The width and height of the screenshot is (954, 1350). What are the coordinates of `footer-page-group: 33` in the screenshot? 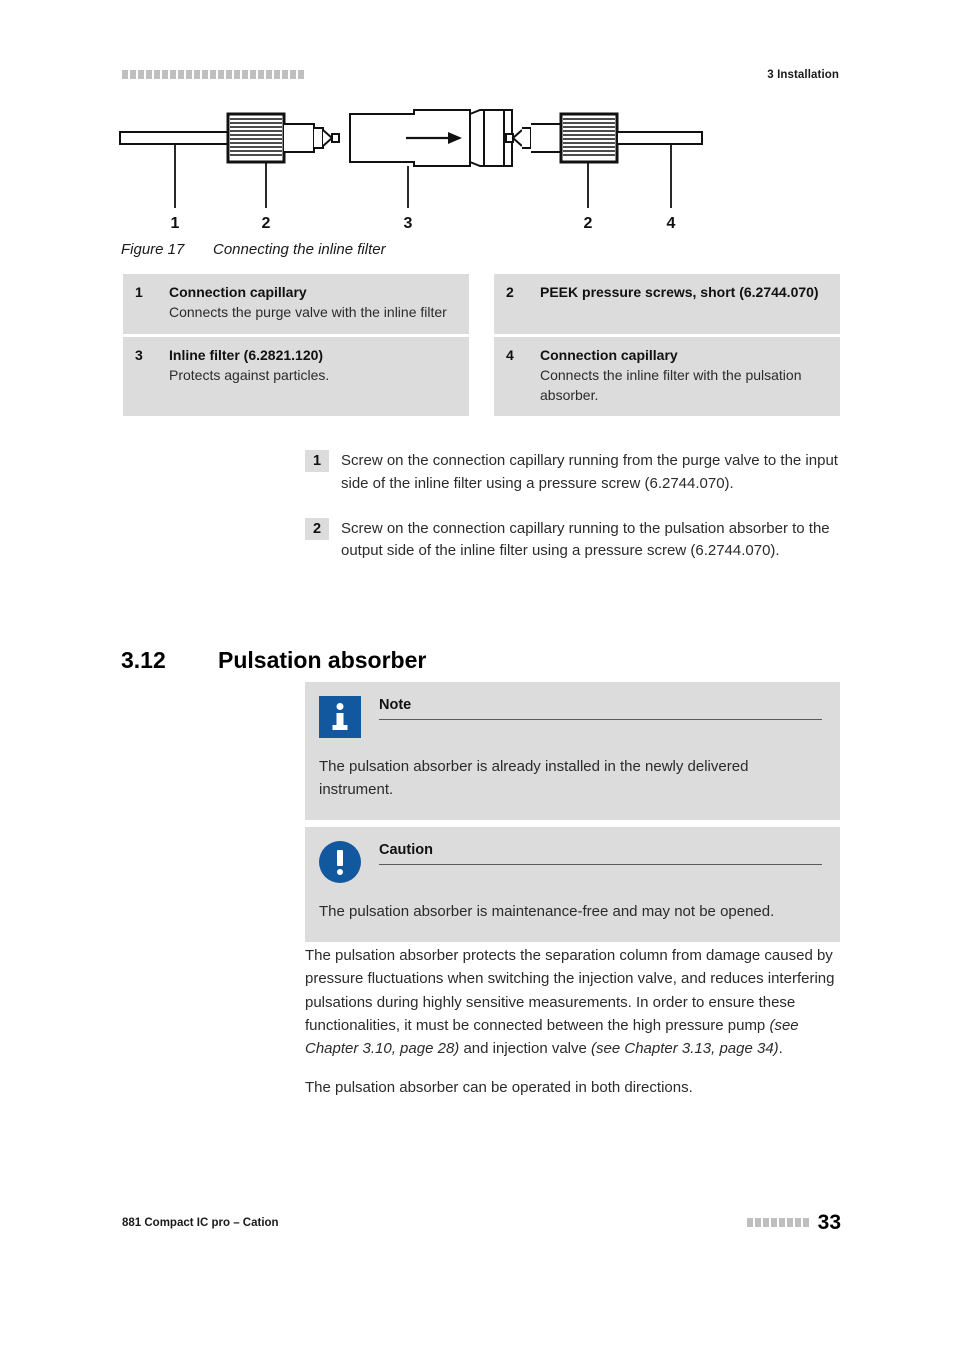 It's located at (793, 1222).